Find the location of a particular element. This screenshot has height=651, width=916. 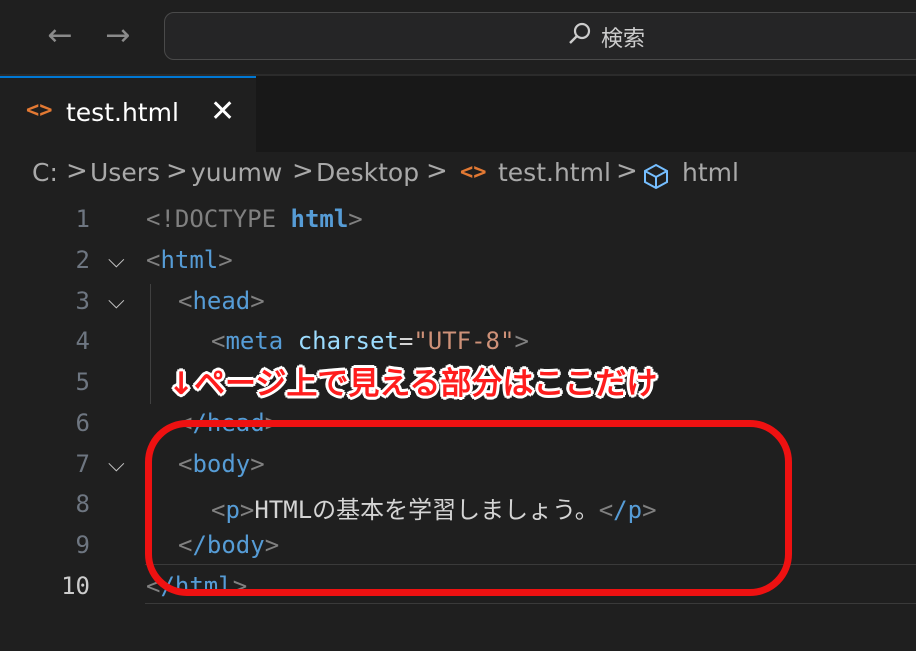

indent-guide is located at coordinates (150, 344).